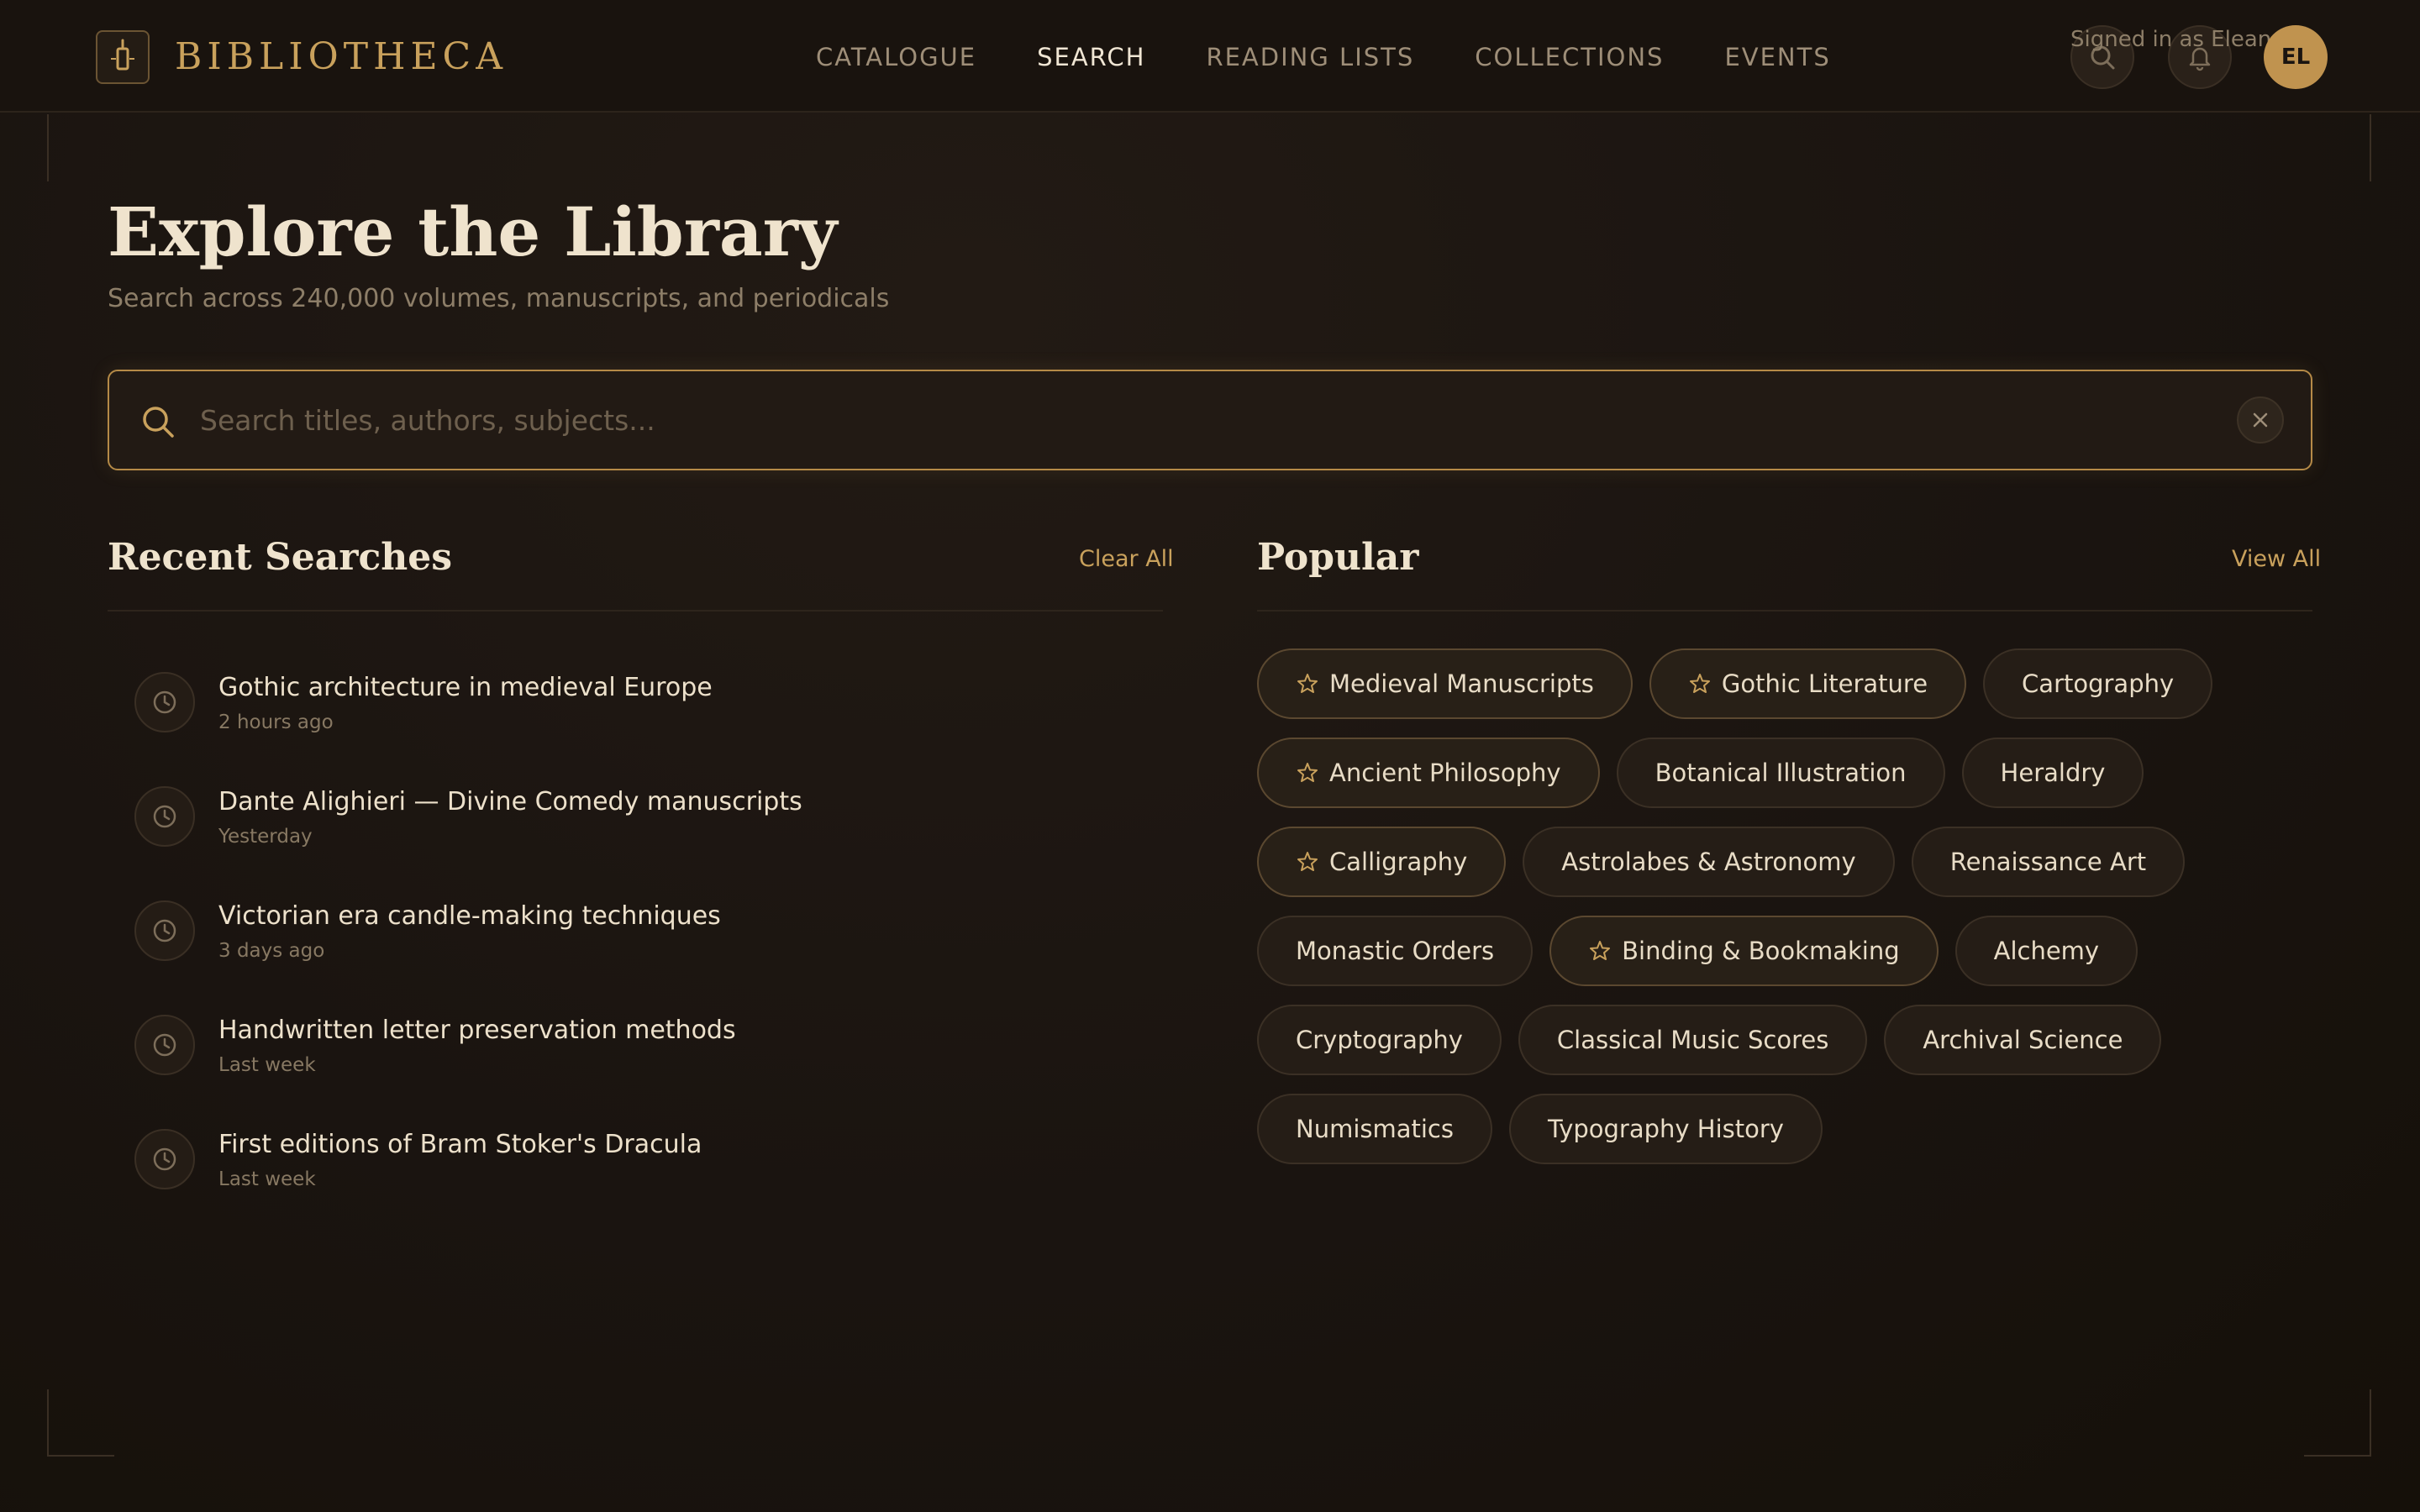 The image size is (2420, 1512). What do you see at coordinates (341, 57) in the screenshot?
I see `logo-text: BIBLIOTHECA` at bounding box center [341, 57].